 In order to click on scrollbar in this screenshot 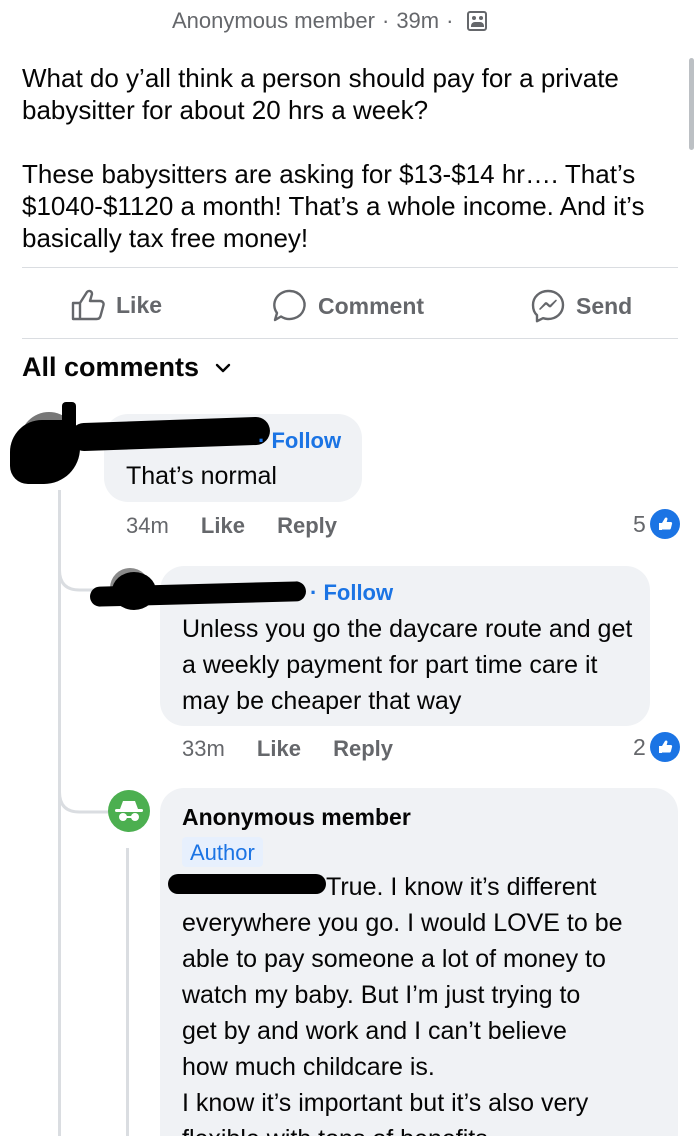, I will do `click(691, 104)`.